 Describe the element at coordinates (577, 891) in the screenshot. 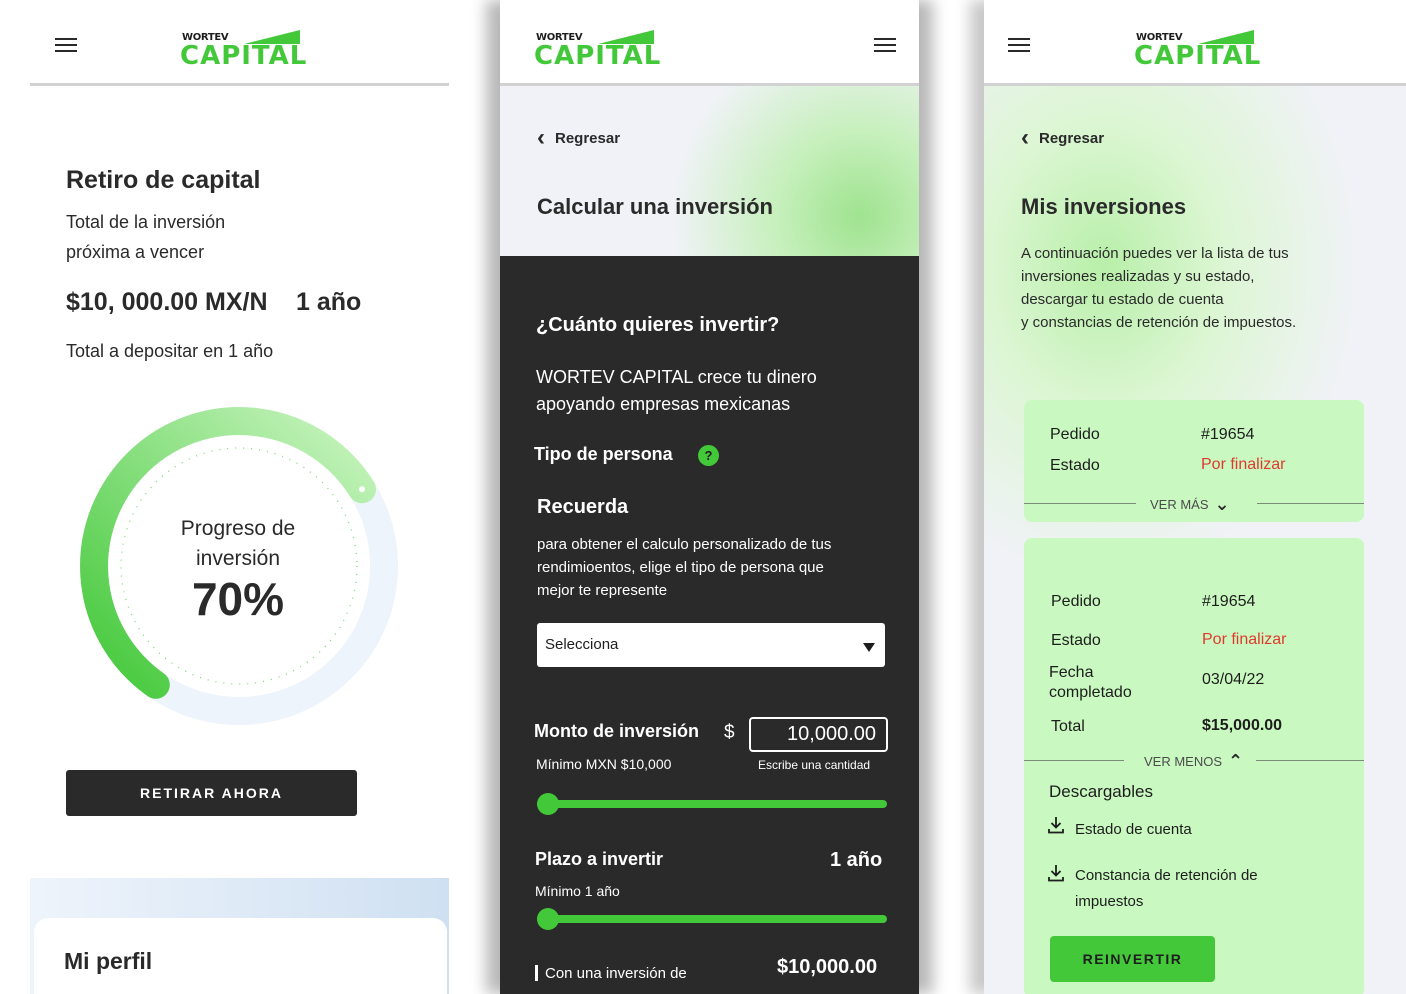

I see `term-min-text: Mínimo 1 año` at that location.